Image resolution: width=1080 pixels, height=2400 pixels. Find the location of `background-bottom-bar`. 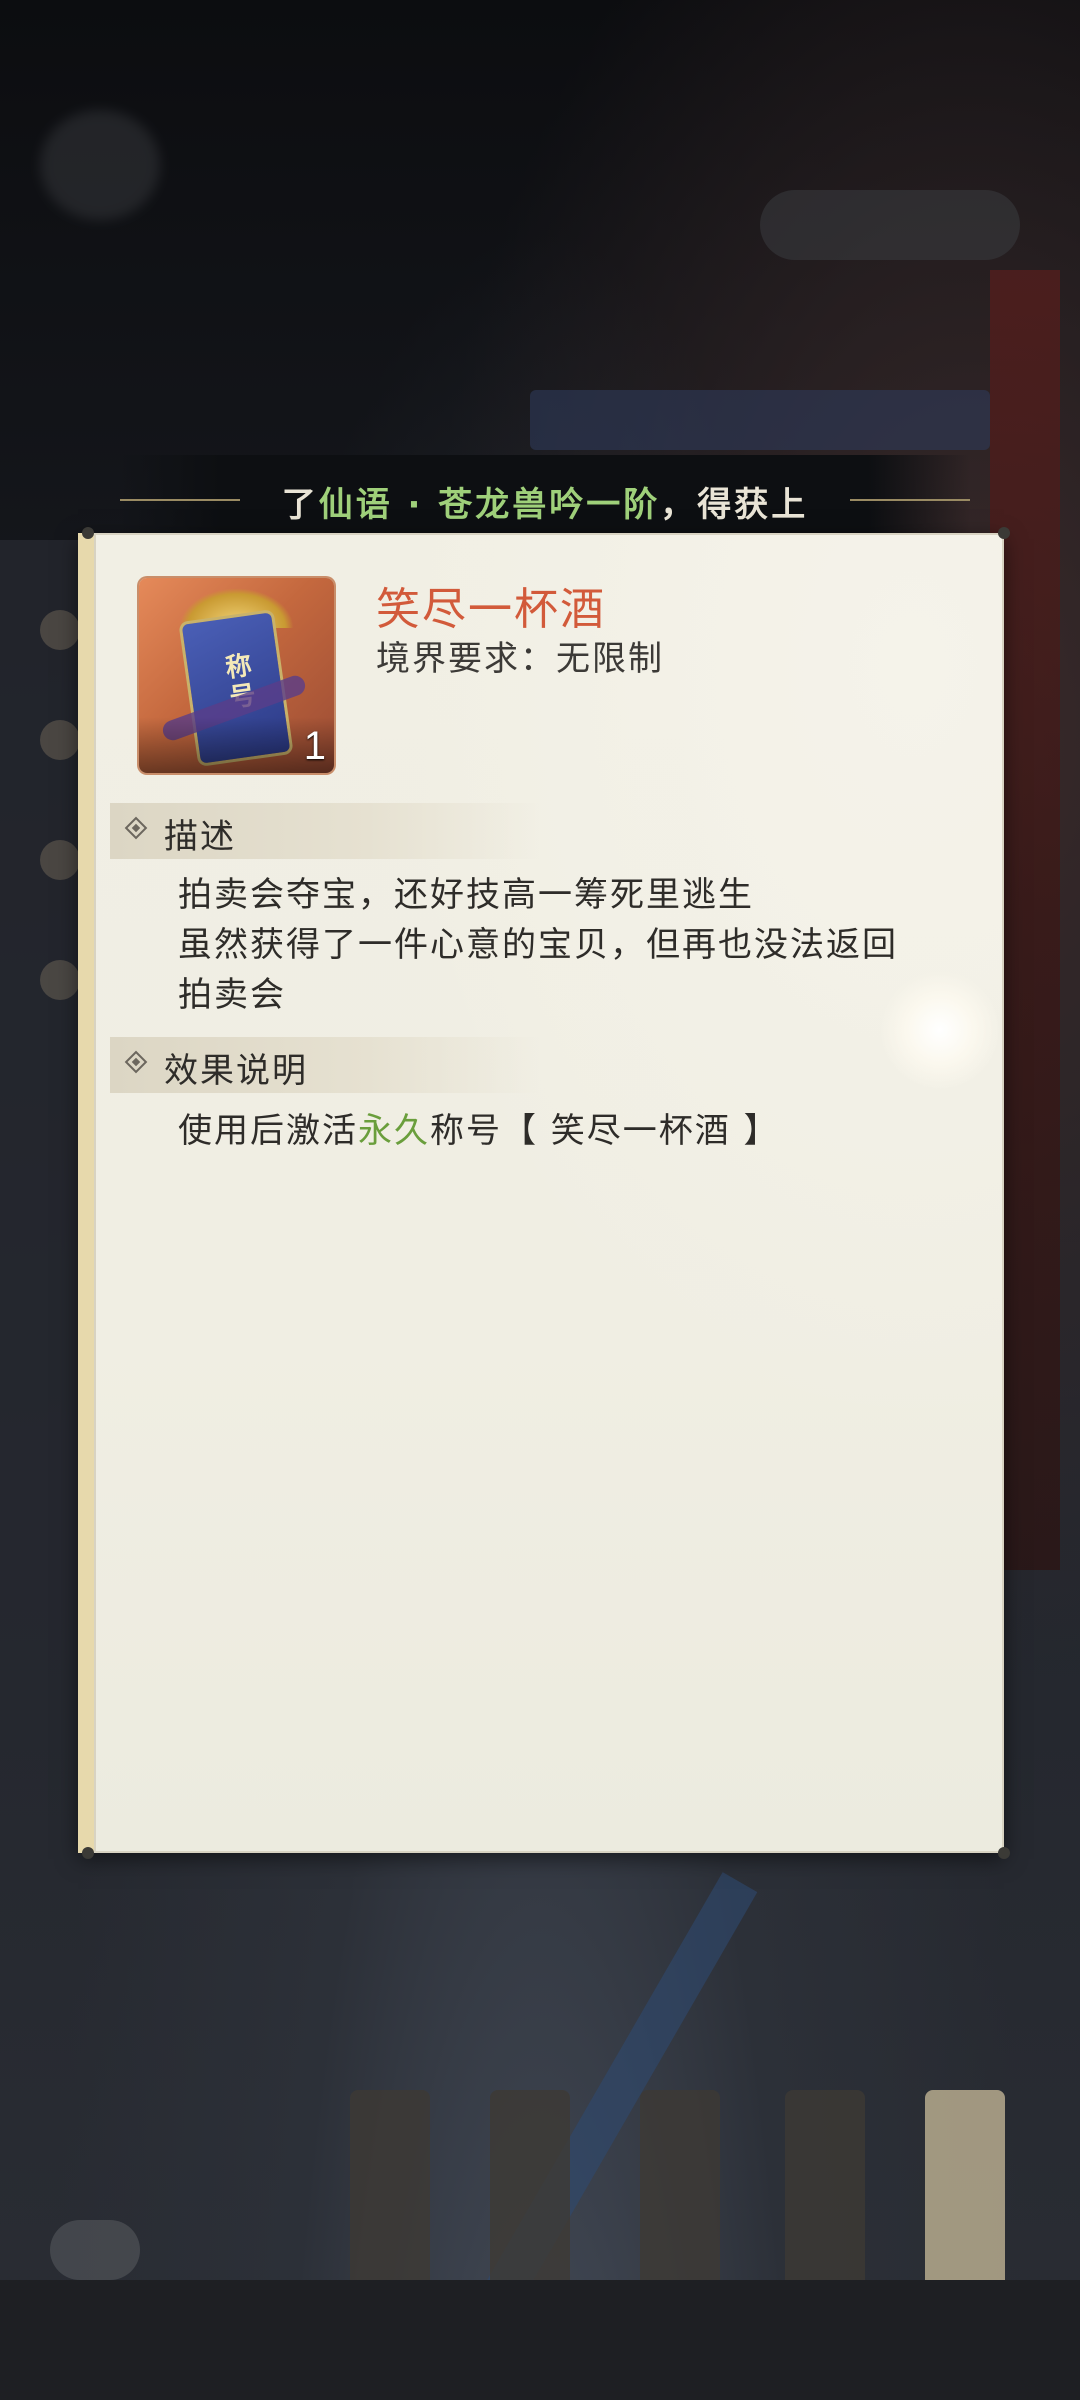

background-bottom-bar is located at coordinates (540, 2340).